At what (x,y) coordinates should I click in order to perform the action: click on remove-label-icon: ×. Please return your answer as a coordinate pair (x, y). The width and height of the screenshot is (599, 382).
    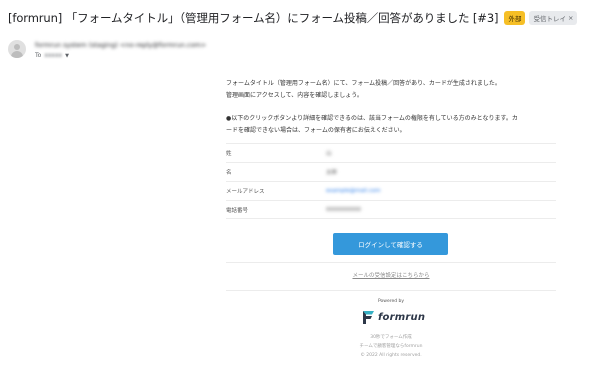
    Looking at the image, I should click on (570, 18).